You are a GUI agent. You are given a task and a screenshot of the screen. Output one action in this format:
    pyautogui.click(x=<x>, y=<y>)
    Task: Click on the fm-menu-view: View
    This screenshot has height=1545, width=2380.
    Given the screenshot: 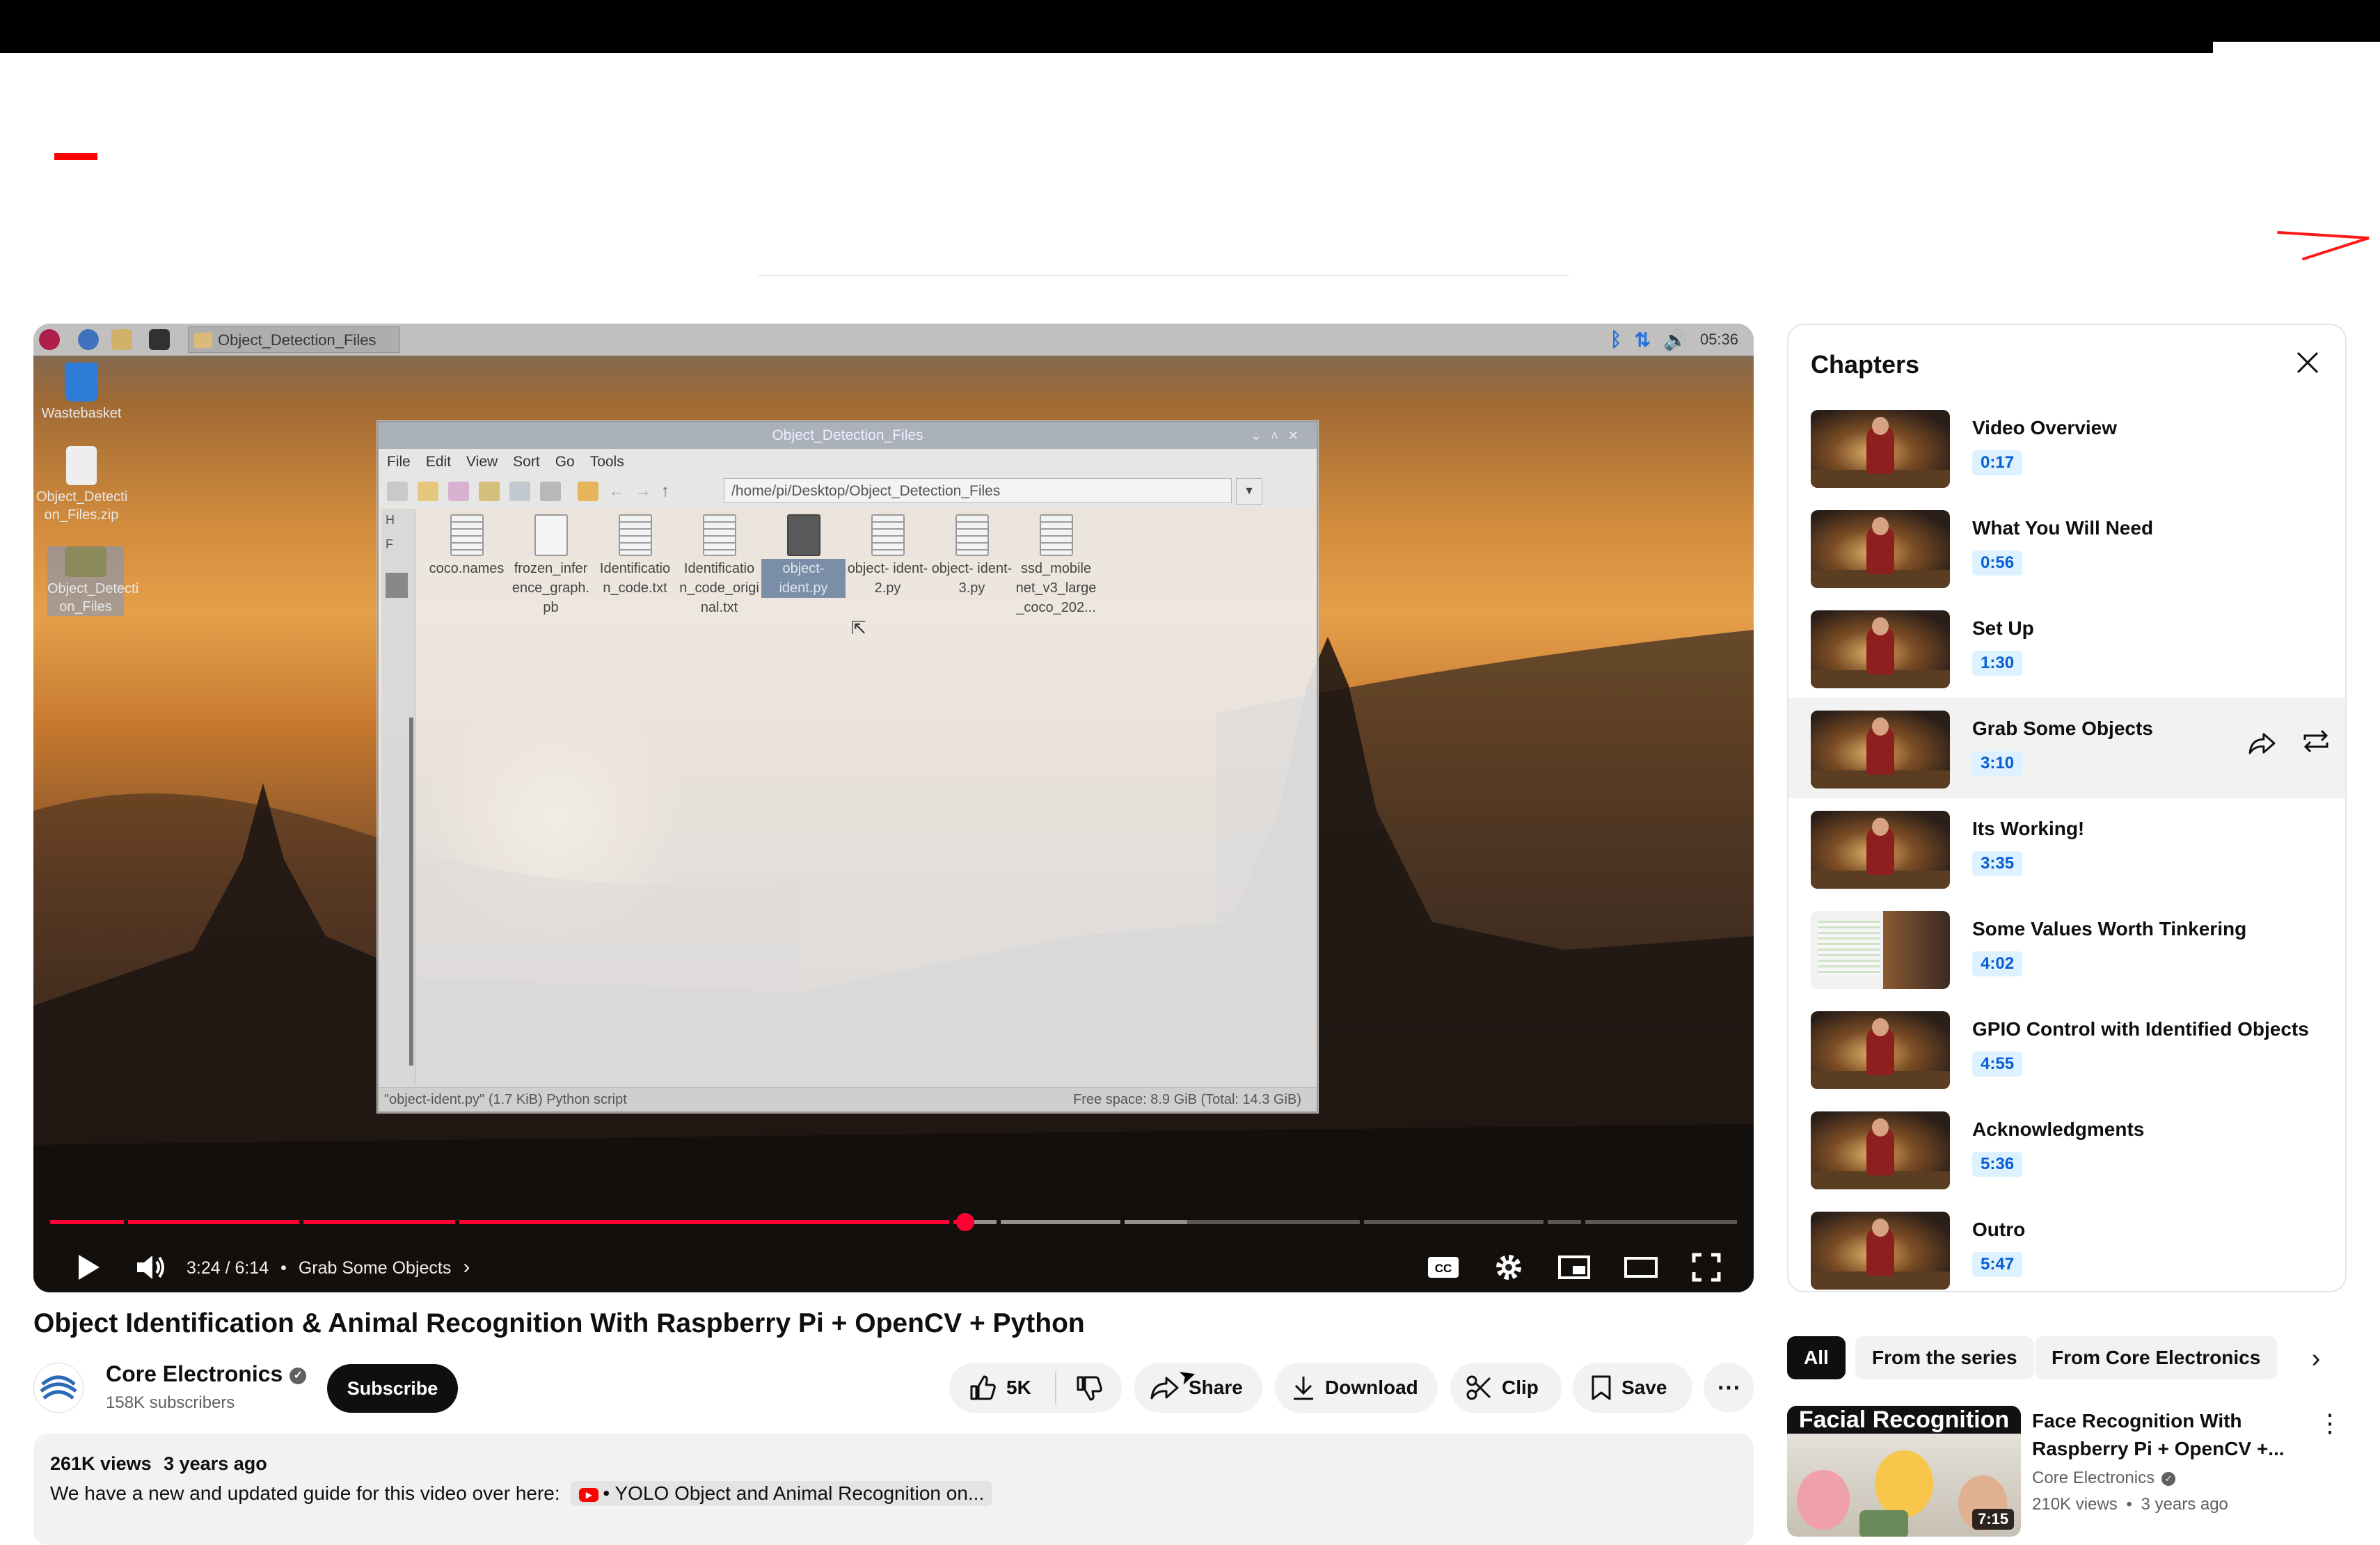 What is the action you would take?
    pyautogui.click(x=482, y=462)
    